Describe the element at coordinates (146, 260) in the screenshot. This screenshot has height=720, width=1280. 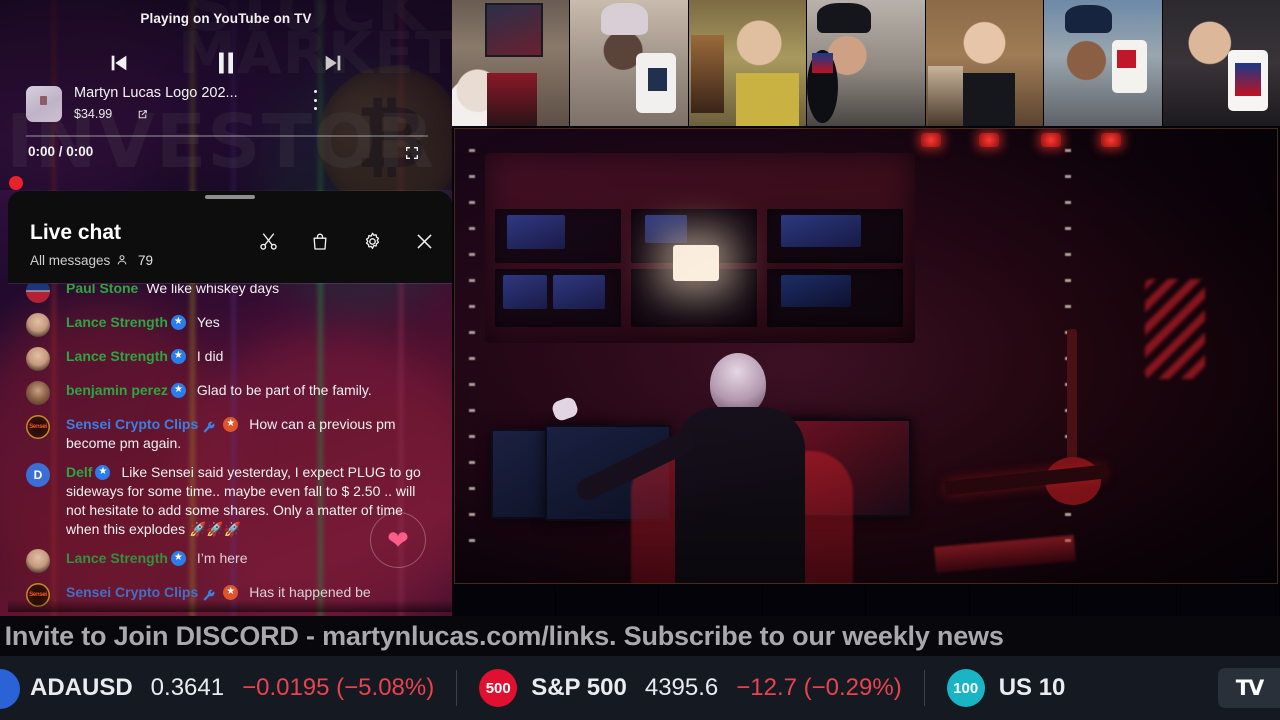
I see `viewer-count: 79` at that location.